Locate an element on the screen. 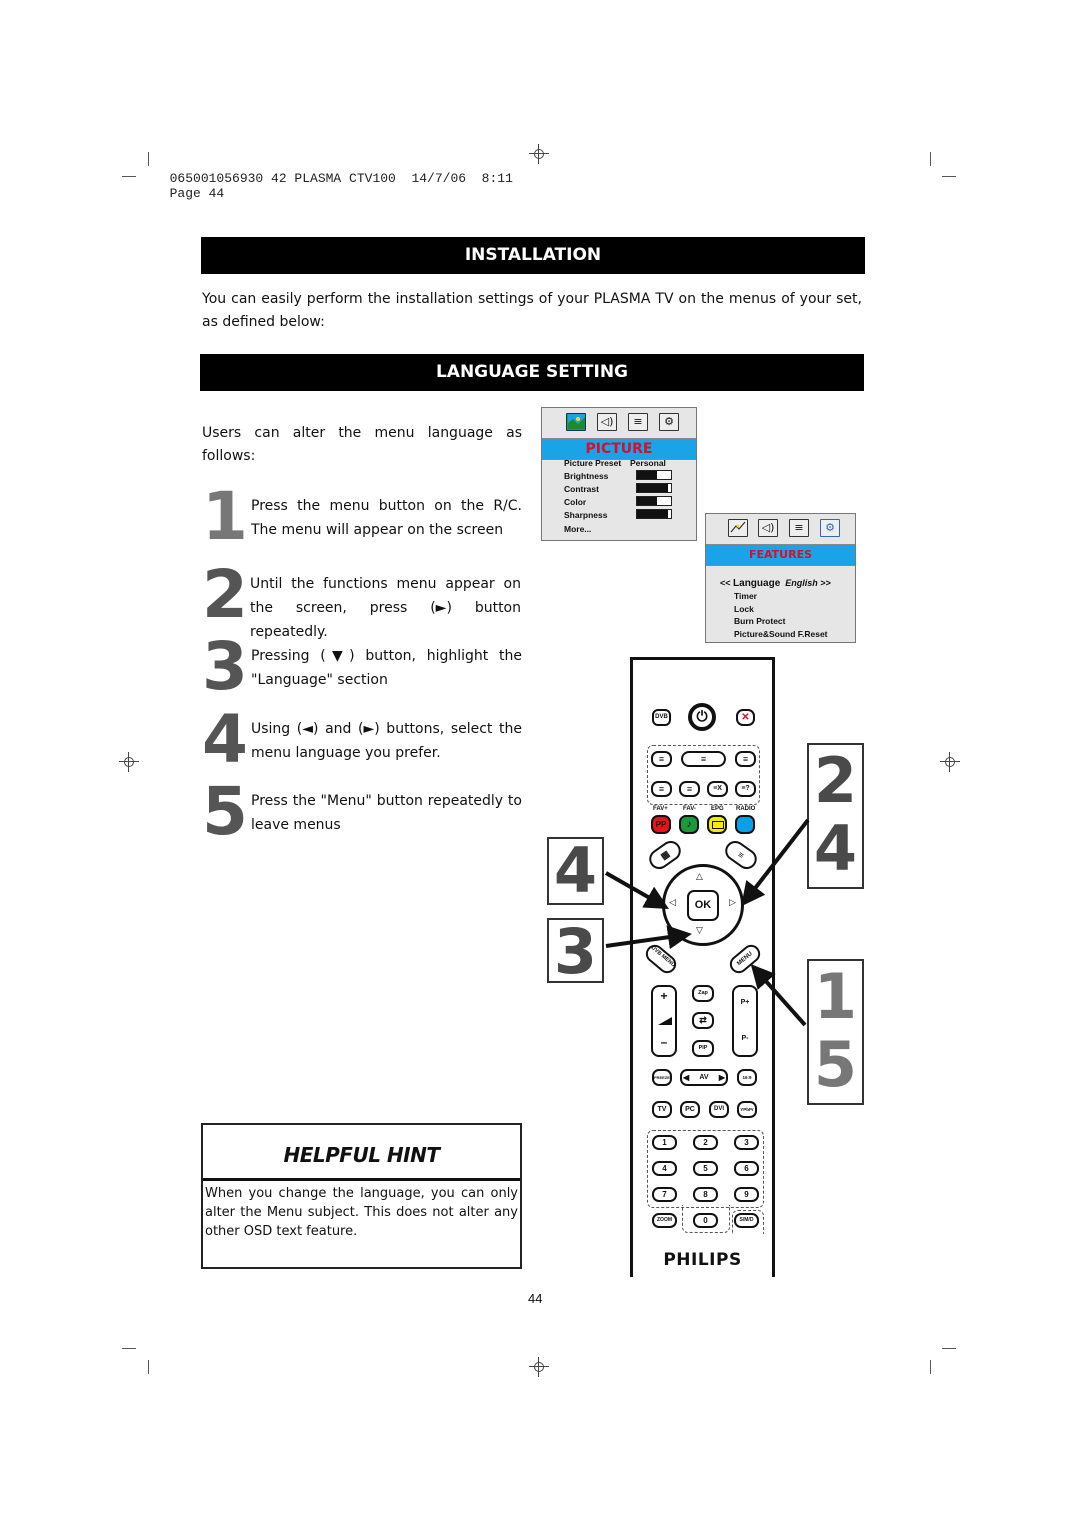 The width and height of the screenshot is (1080, 1528). page-number: 44 is located at coordinates (535, 1298).